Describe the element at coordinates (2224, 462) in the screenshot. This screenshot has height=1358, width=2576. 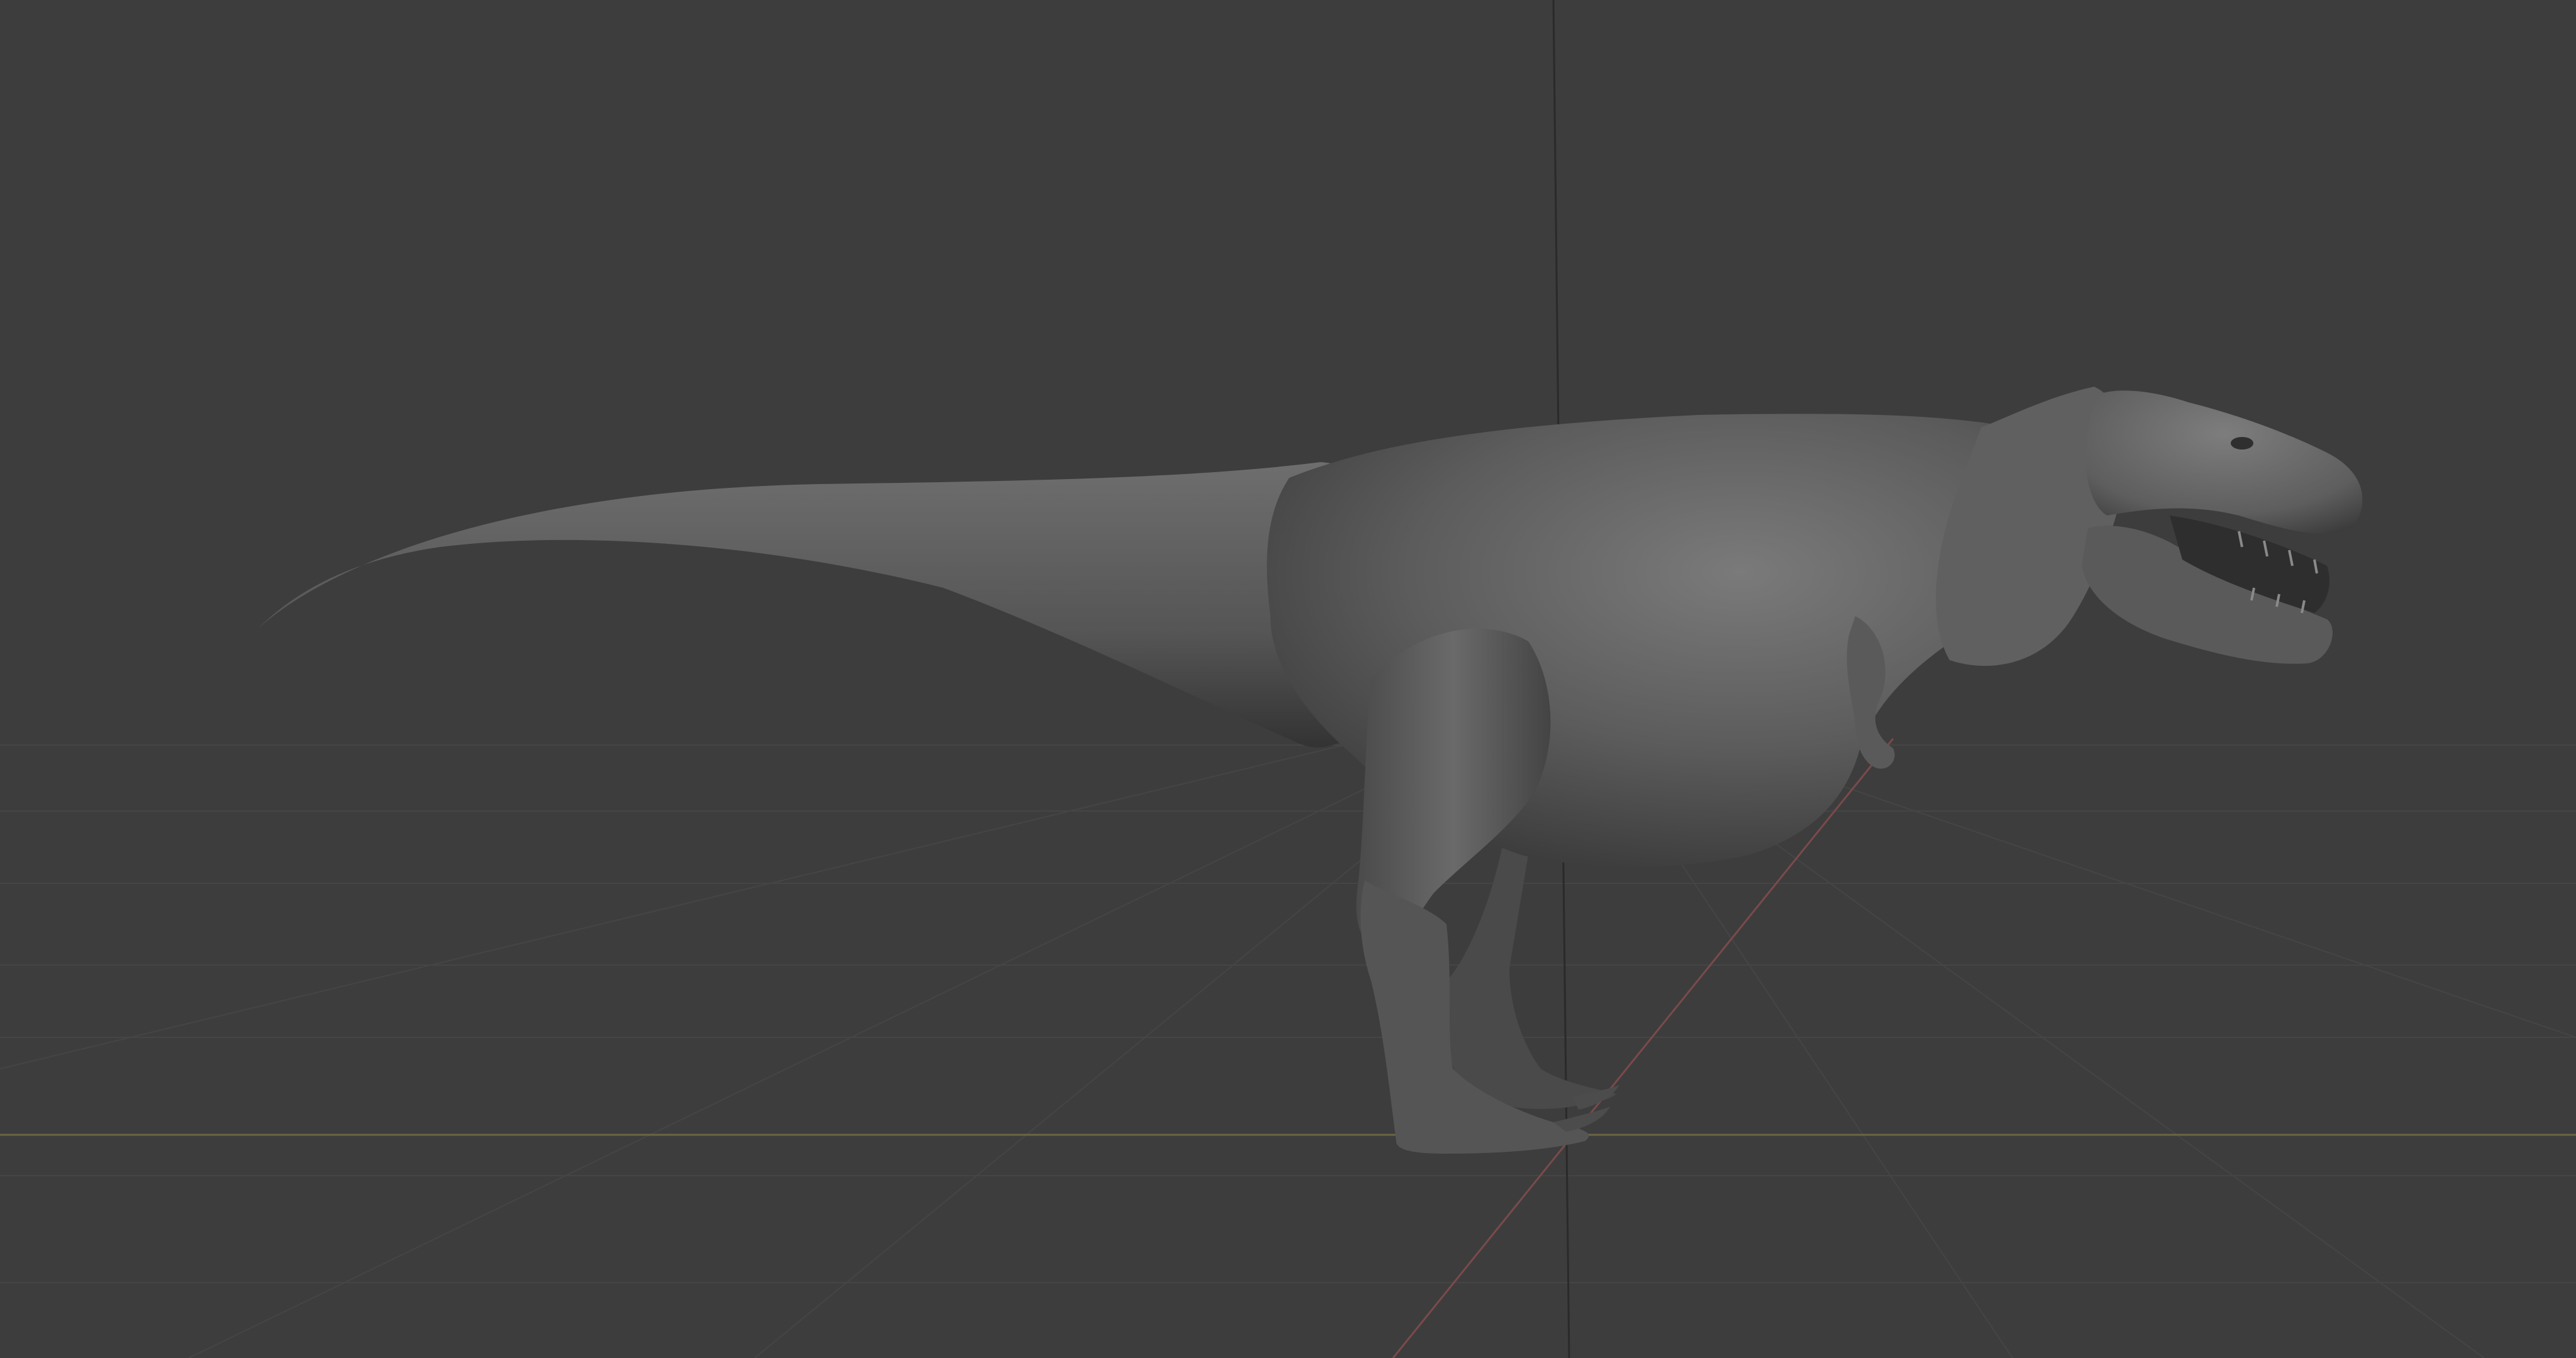
I see `head-upper` at that location.